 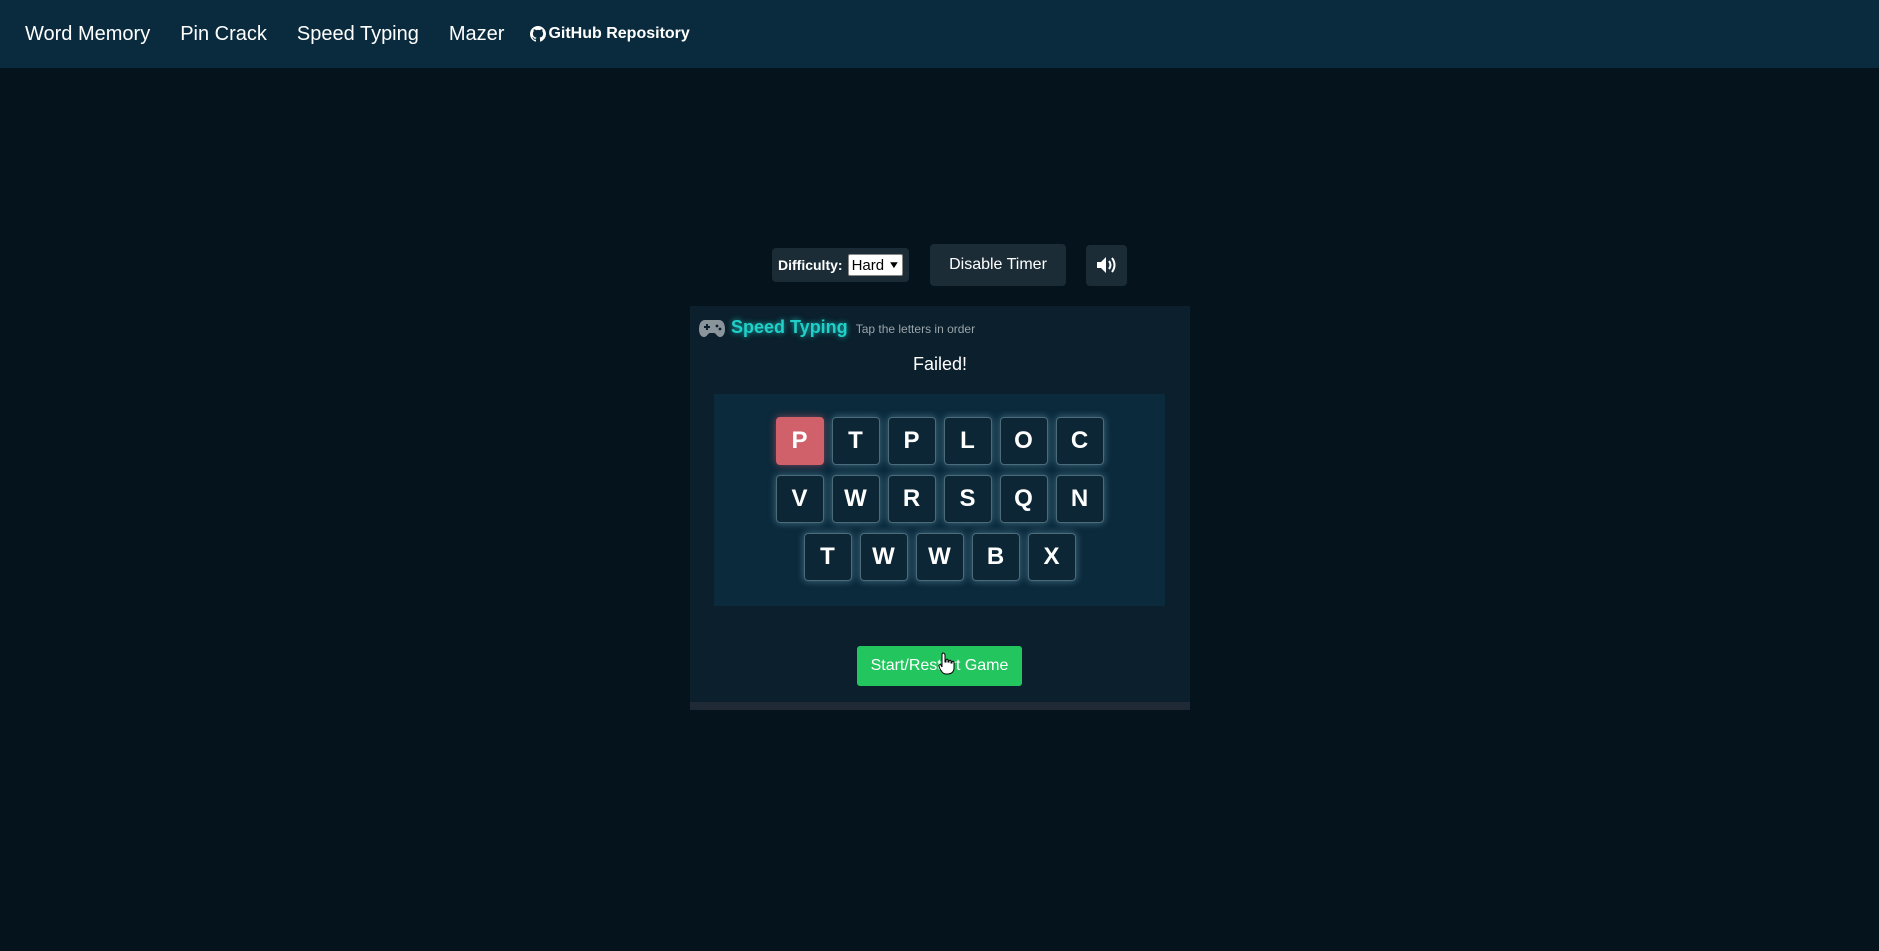 I want to click on letter-board: P T P L O C V W R S Q N T W W B X, so click(x=939, y=500).